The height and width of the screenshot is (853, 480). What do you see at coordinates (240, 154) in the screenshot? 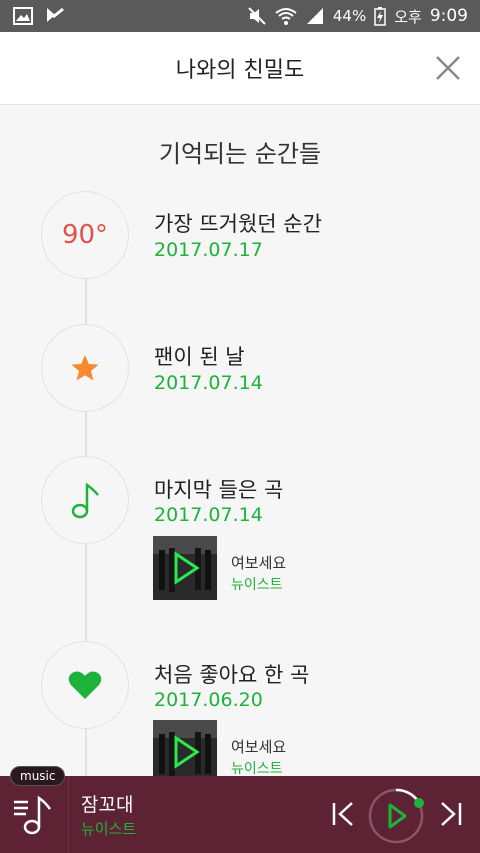
I see `section-title: 기억되는 순간들` at bounding box center [240, 154].